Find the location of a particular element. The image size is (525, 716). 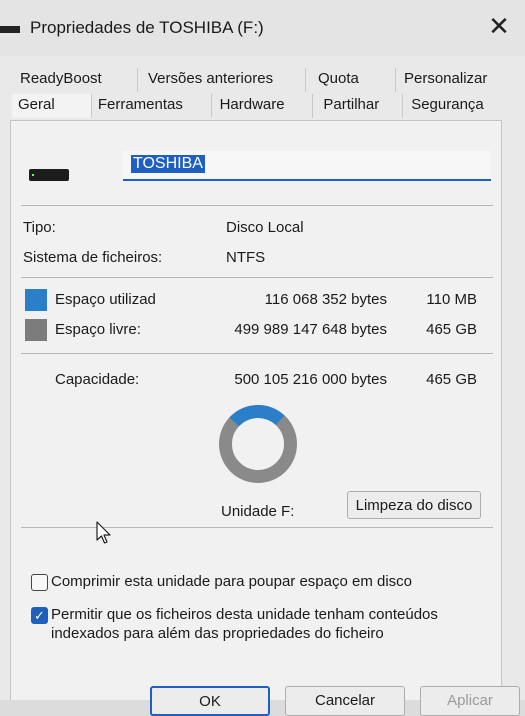

filesystem-value: NTFS is located at coordinates (246, 257).